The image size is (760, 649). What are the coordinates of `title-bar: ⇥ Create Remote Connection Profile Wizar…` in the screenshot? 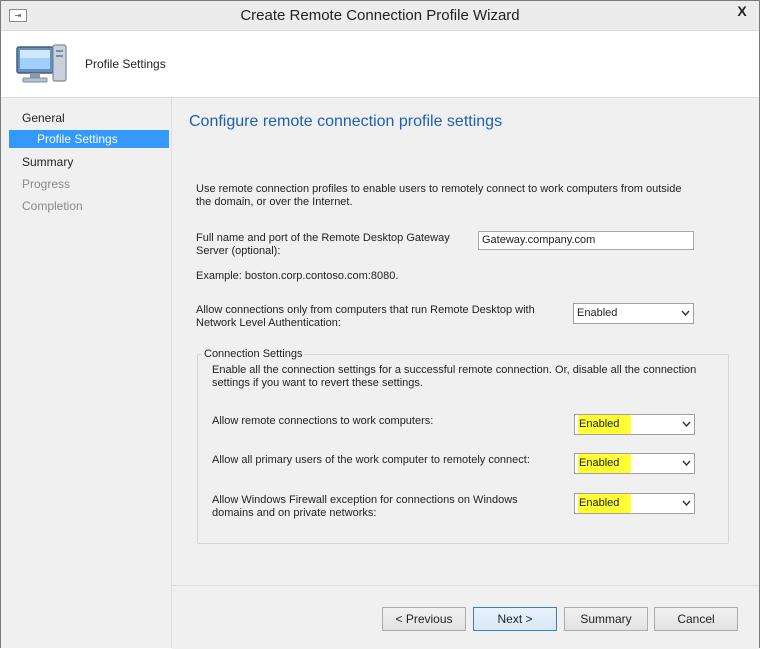 It's located at (380, 16).